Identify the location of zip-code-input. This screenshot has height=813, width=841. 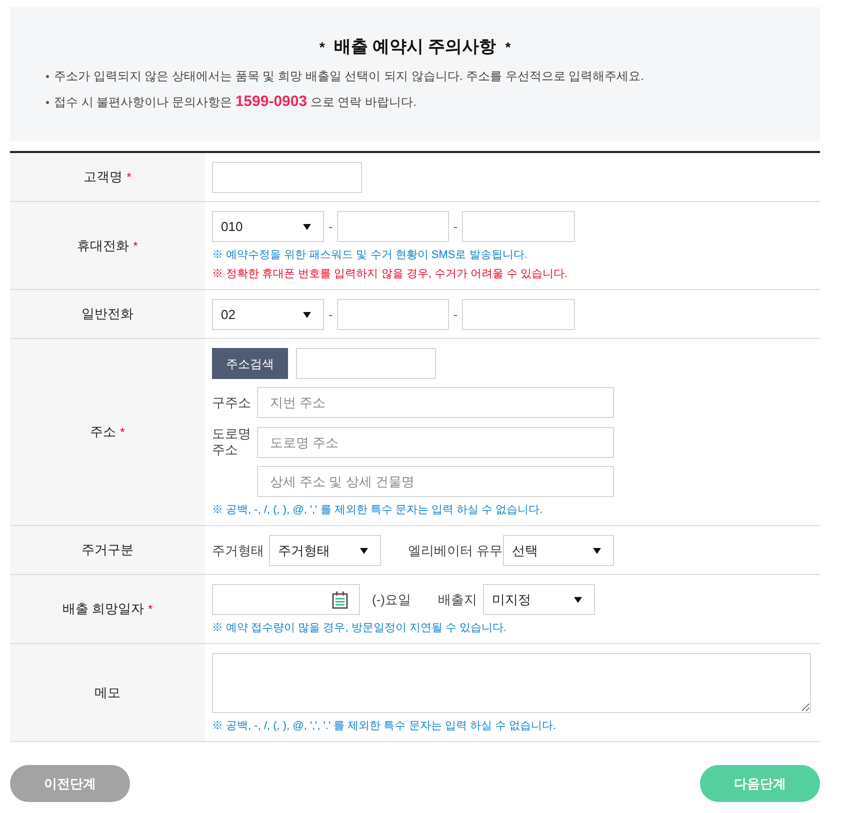
(366, 363).